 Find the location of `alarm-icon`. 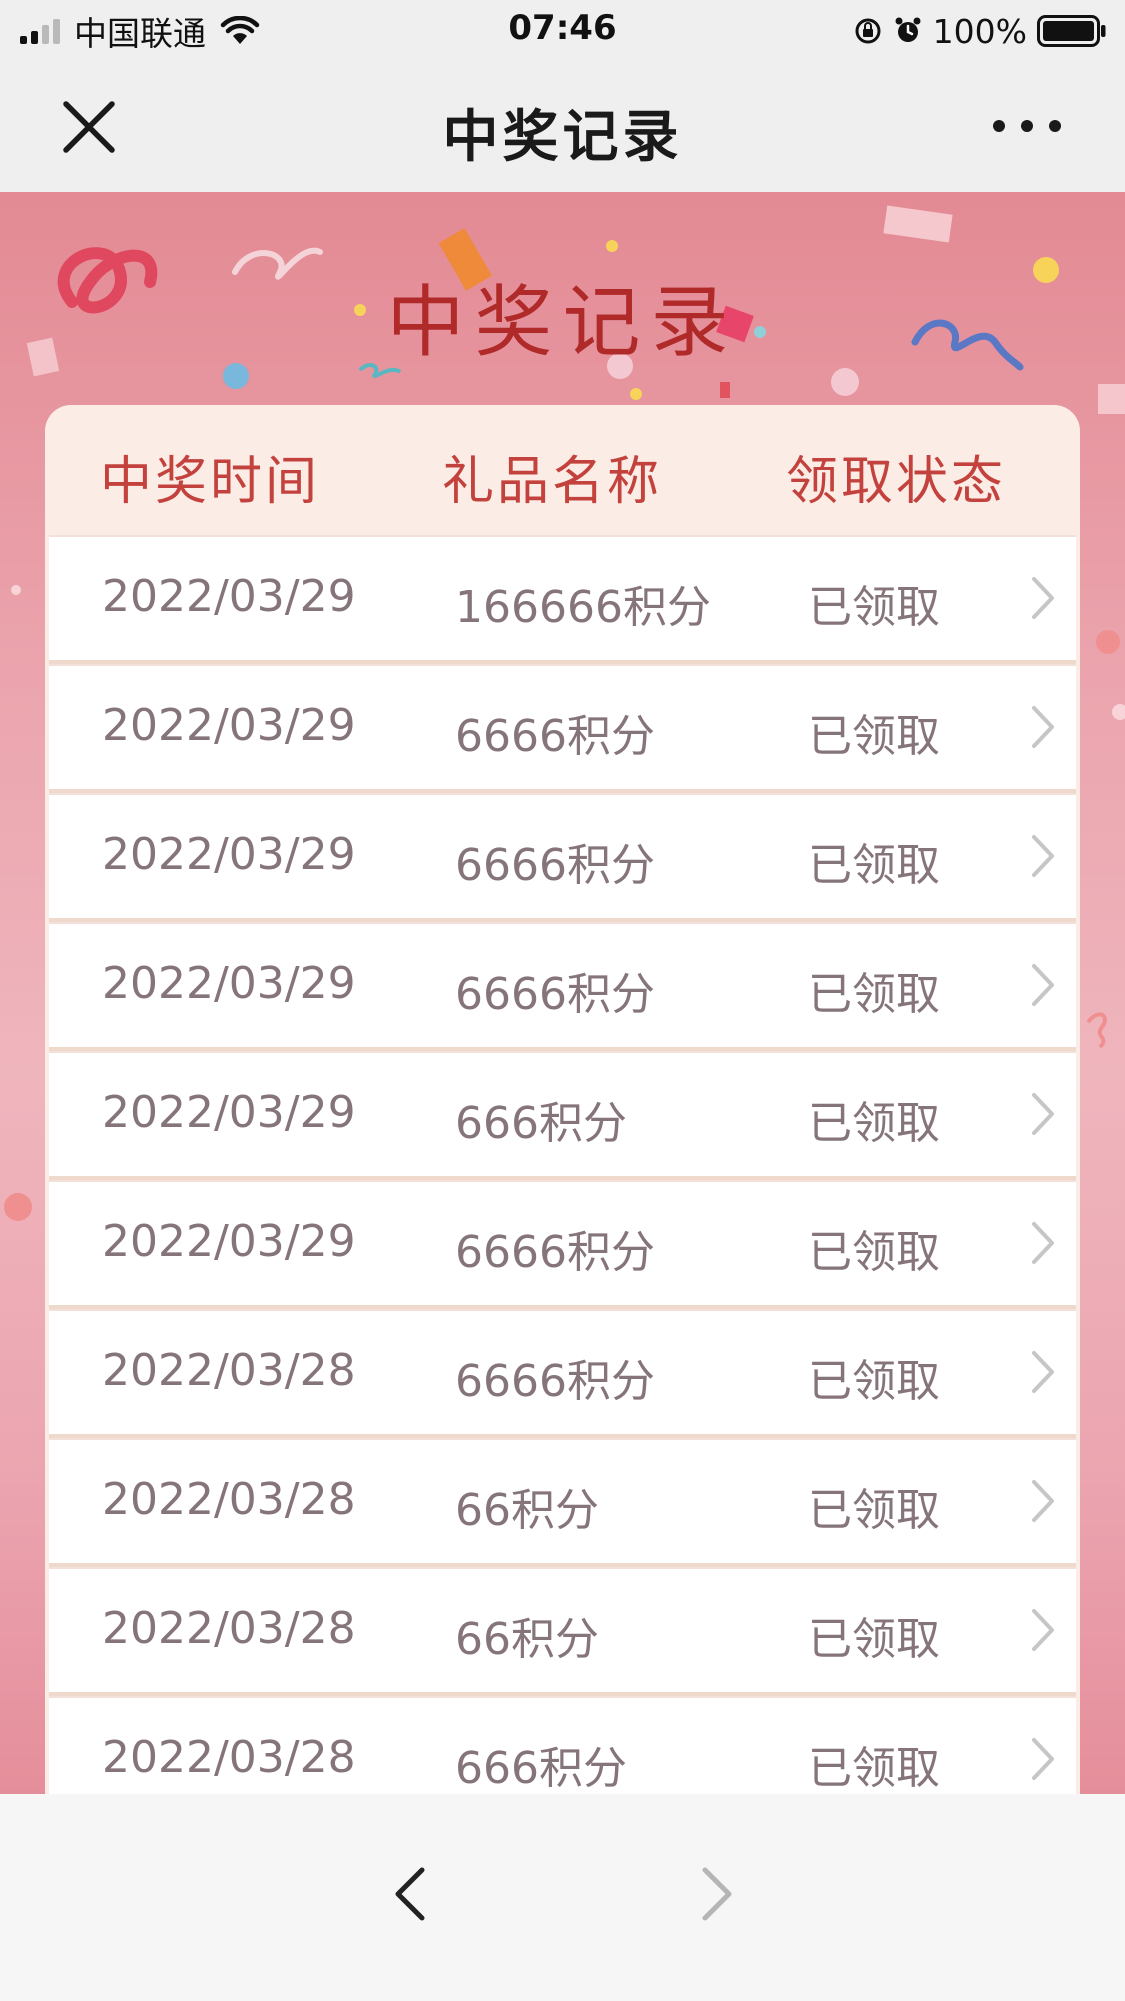

alarm-icon is located at coordinates (908, 29).